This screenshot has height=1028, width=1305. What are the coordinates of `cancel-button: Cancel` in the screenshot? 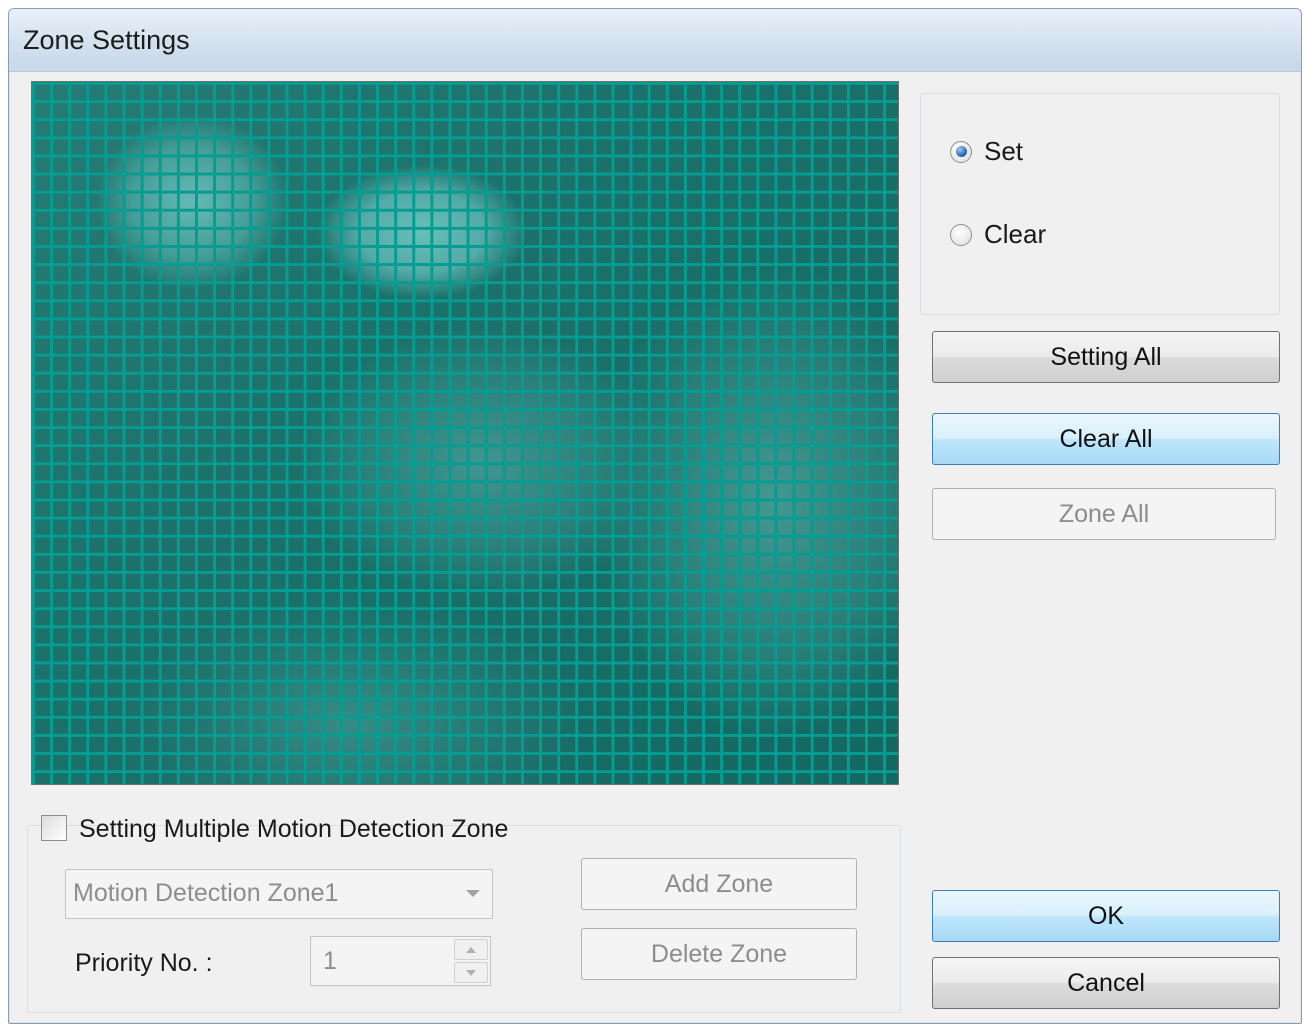 It's located at (1106, 983).